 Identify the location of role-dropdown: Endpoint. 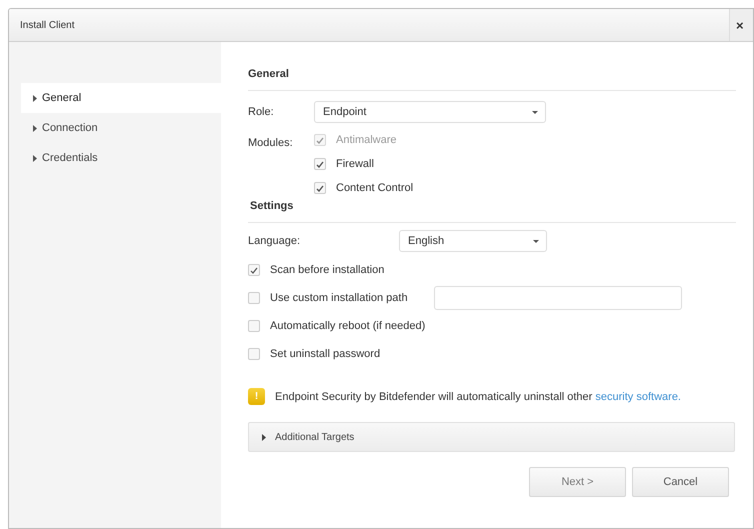
(430, 112).